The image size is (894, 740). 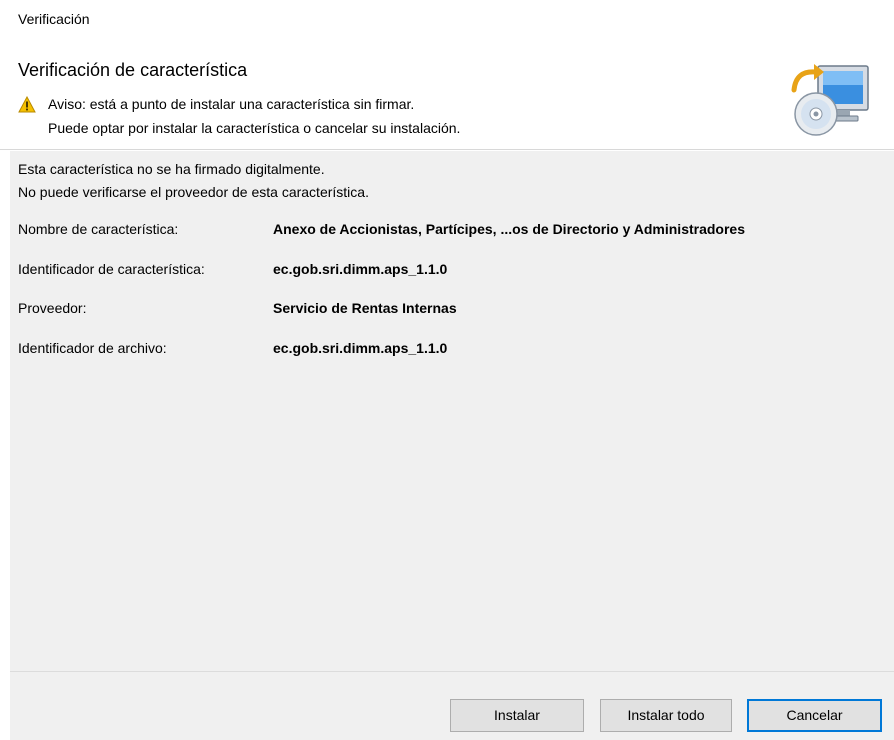 What do you see at coordinates (52, 308) in the screenshot?
I see `detail-label: Proveedor:` at bounding box center [52, 308].